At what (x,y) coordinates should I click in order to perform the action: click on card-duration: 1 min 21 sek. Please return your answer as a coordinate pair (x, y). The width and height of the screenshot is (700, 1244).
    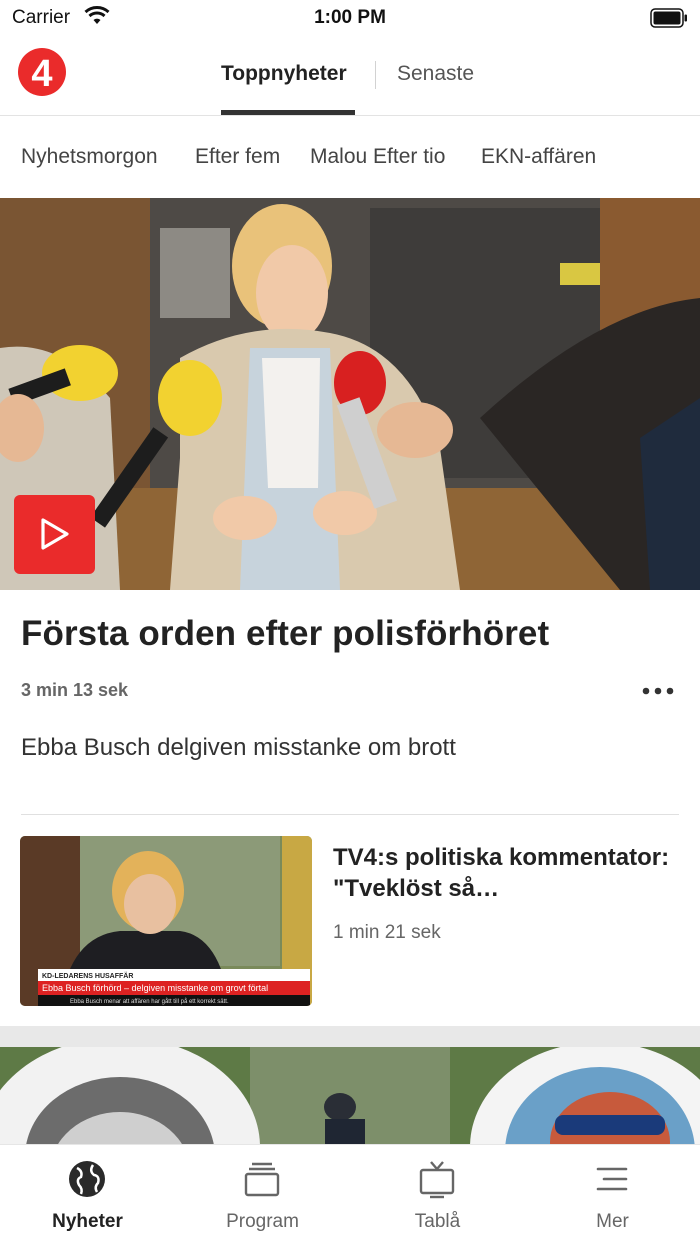
    Looking at the image, I should click on (387, 932).